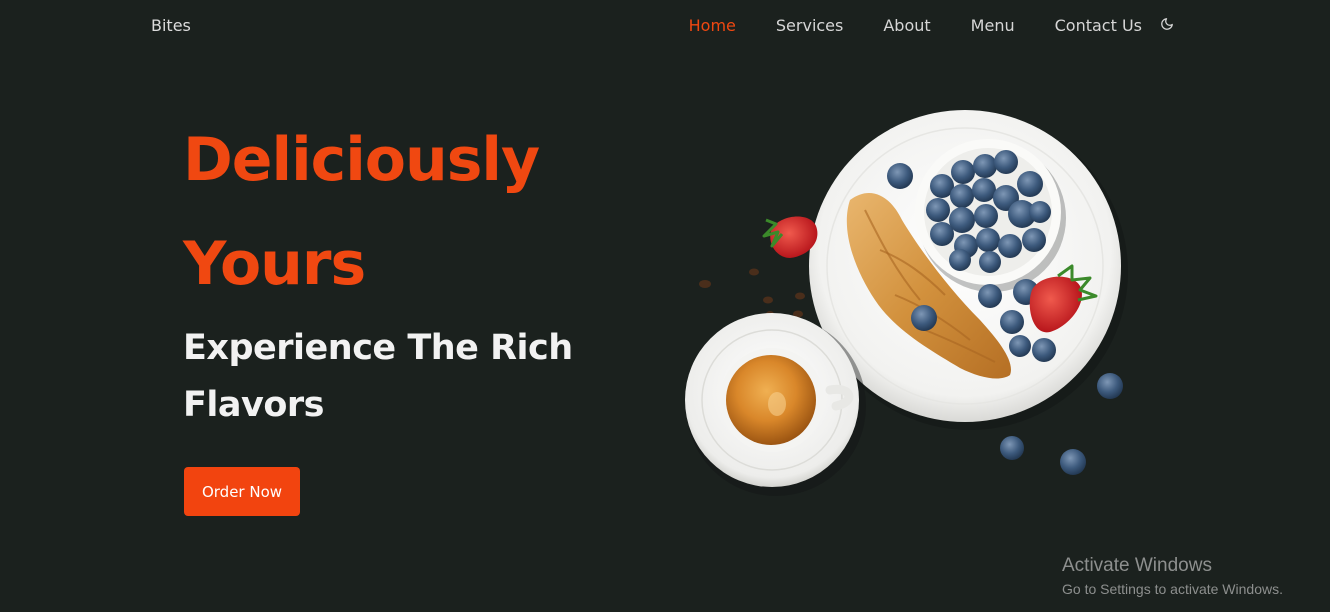 The image size is (1330, 612). What do you see at coordinates (242, 491) in the screenshot?
I see `order-now-button: Order Now` at bounding box center [242, 491].